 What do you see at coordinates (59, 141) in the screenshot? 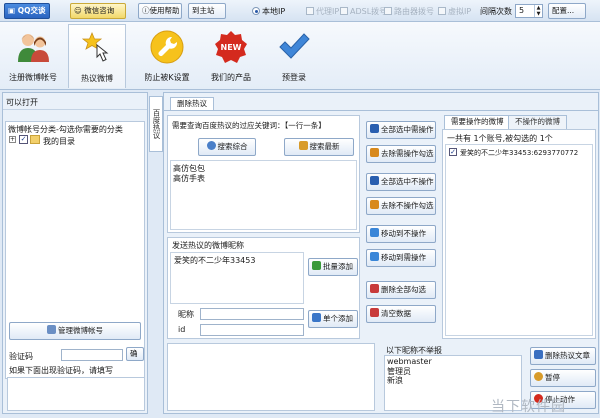
I see `tree-root-label: 我的目录` at bounding box center [59, 141].